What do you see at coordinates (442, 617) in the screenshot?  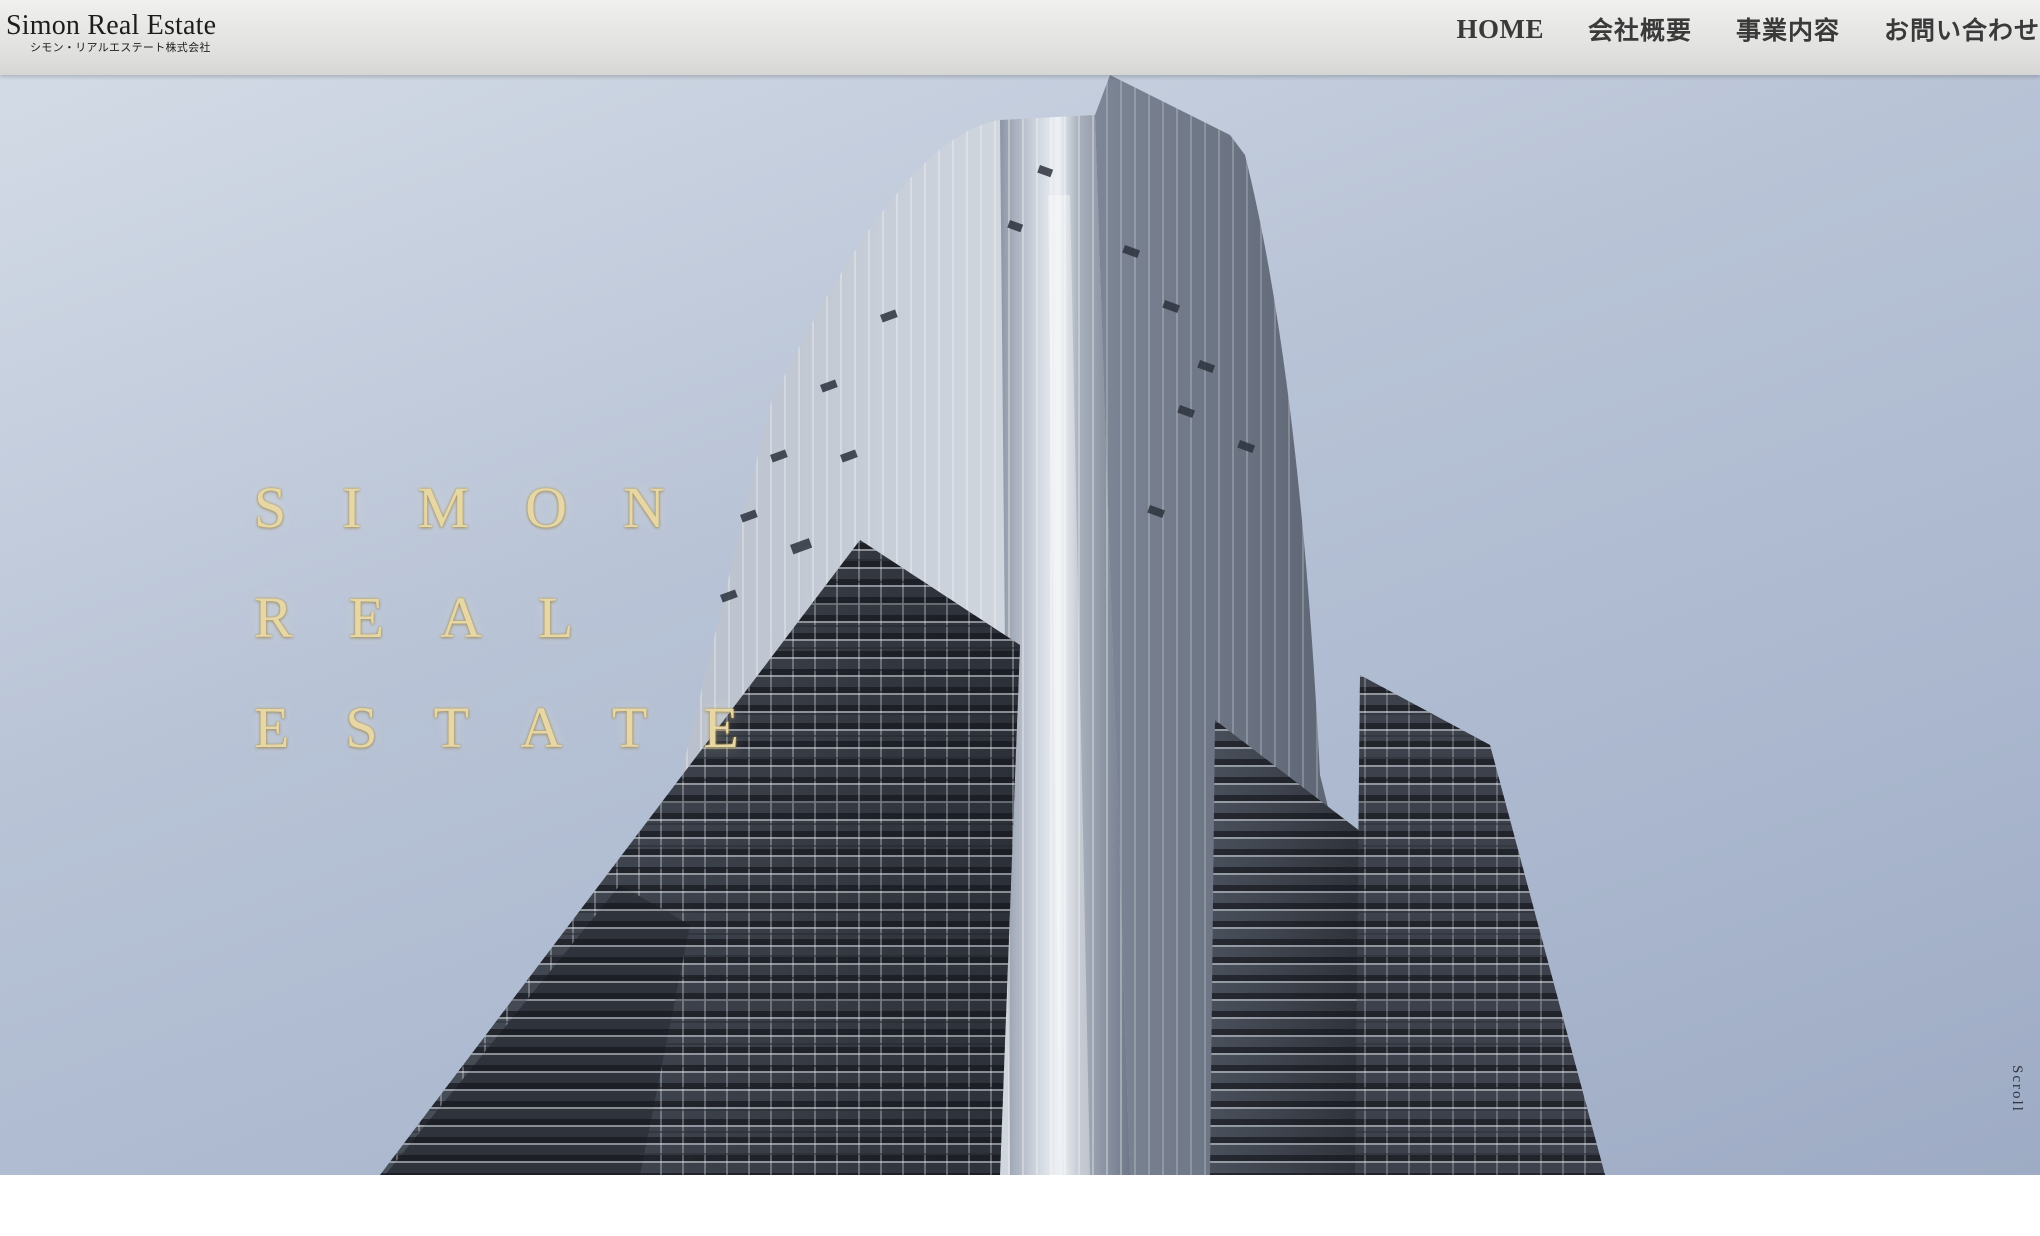 I see `hero-title-line-2: REAL` at bounding box center [442, 617].